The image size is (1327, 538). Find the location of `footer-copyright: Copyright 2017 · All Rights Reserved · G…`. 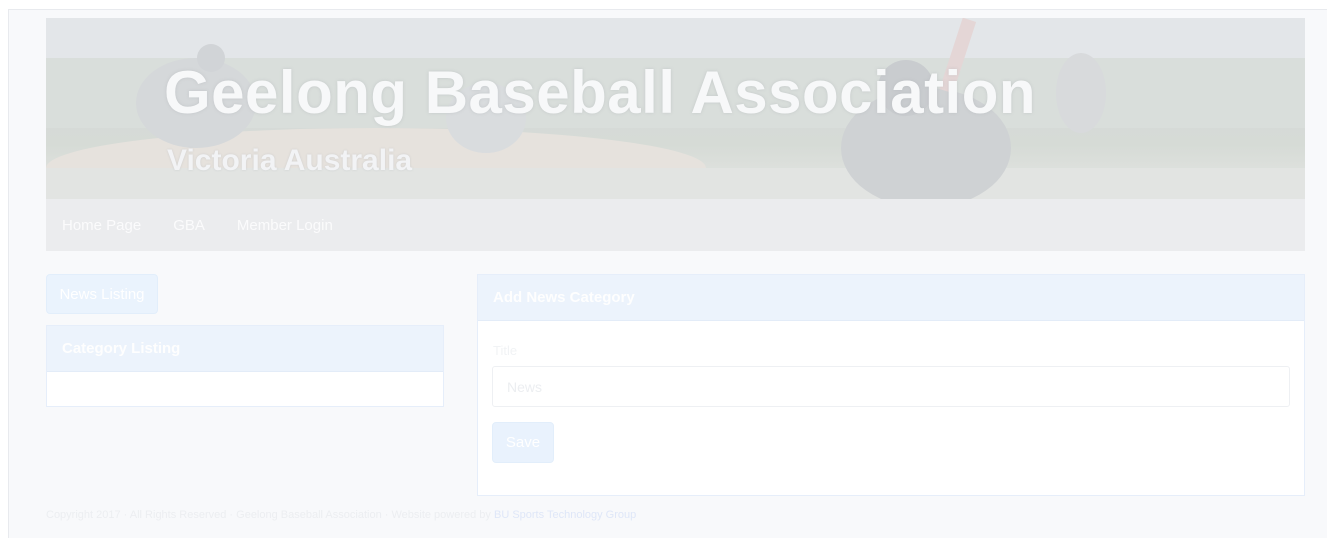

footer-copyright: Copyright 2017 · All Rights Reserved · G… is located at coordinates (268, 515).